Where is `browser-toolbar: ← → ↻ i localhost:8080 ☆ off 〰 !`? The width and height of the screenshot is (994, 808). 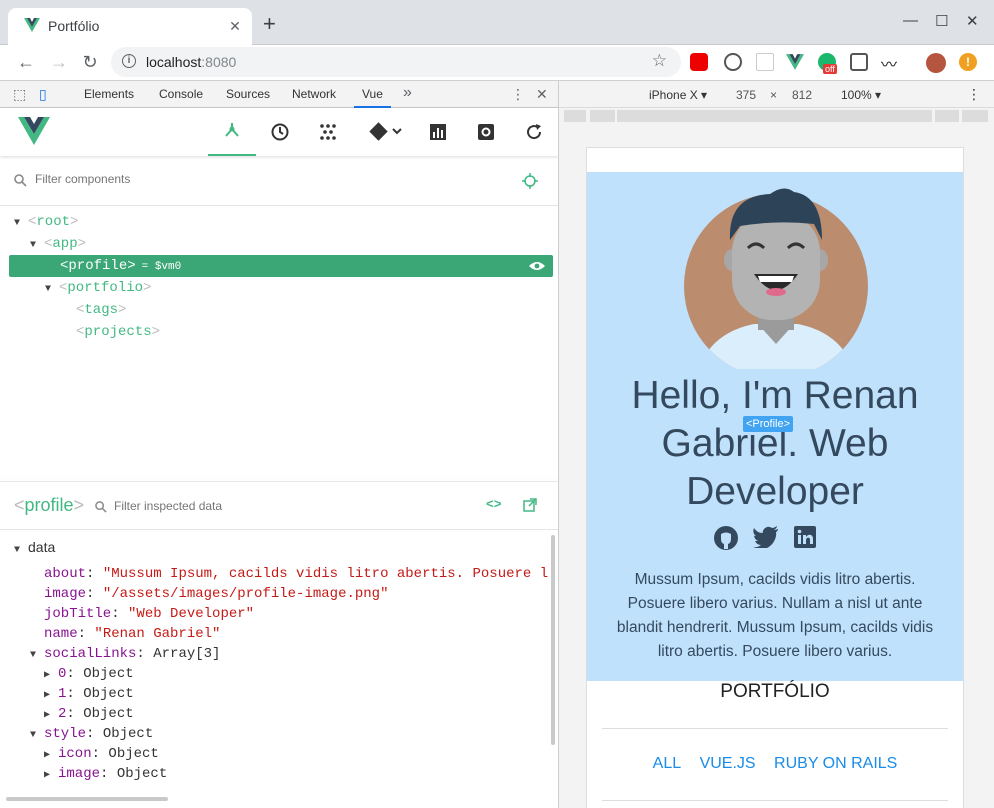
browser-toolbar: ← → ↻ i localhost:8080 ☆ off 〰 ! is located at coordinates (497, 63).